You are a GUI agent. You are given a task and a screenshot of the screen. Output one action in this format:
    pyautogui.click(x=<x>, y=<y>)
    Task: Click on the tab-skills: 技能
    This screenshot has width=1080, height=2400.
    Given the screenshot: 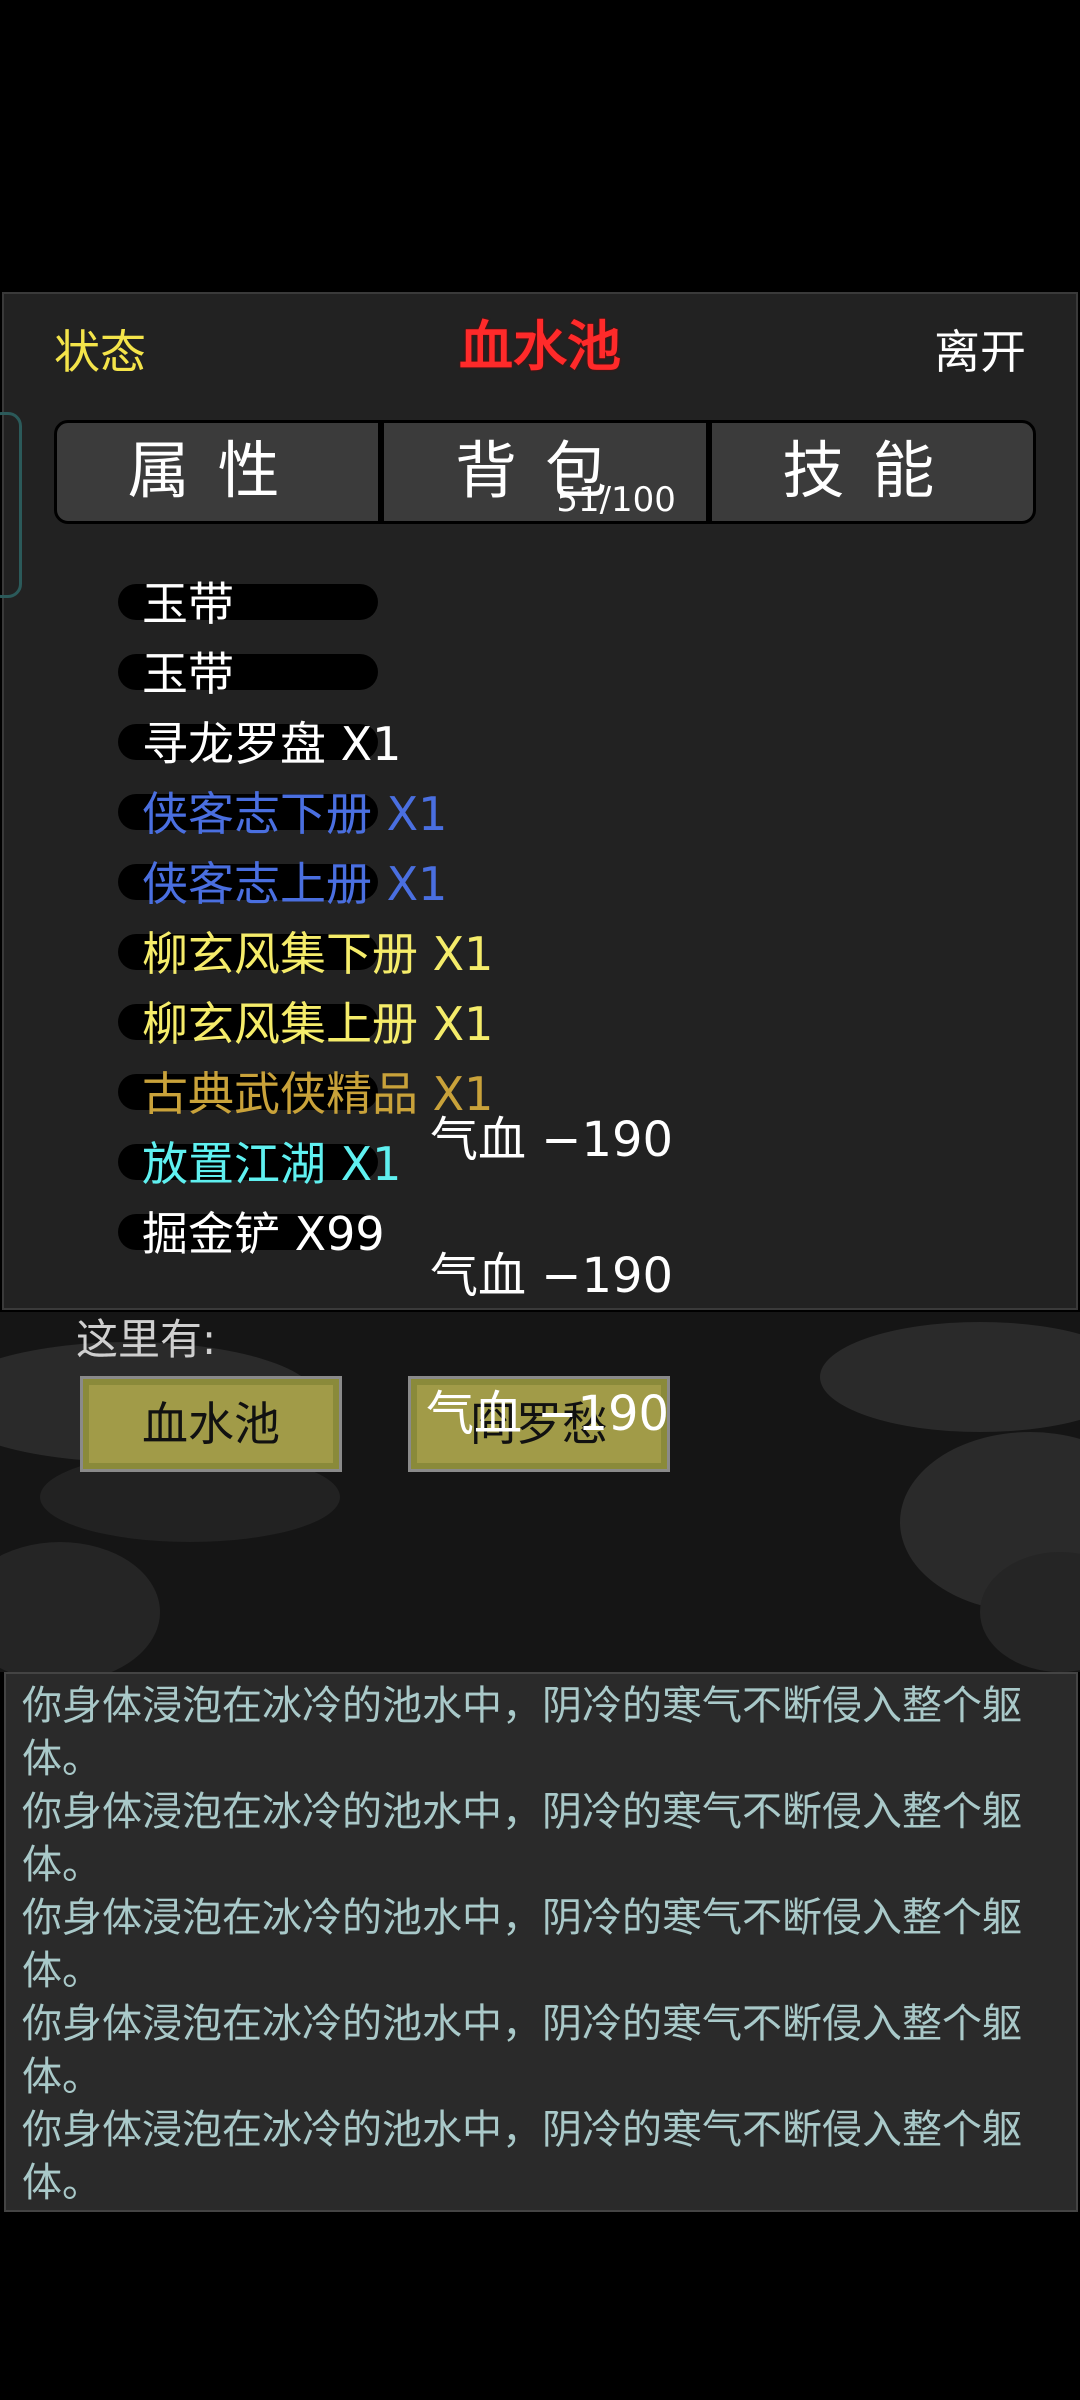 What is the action you would take?
    pyautogui.click(x=869, y=472)
    